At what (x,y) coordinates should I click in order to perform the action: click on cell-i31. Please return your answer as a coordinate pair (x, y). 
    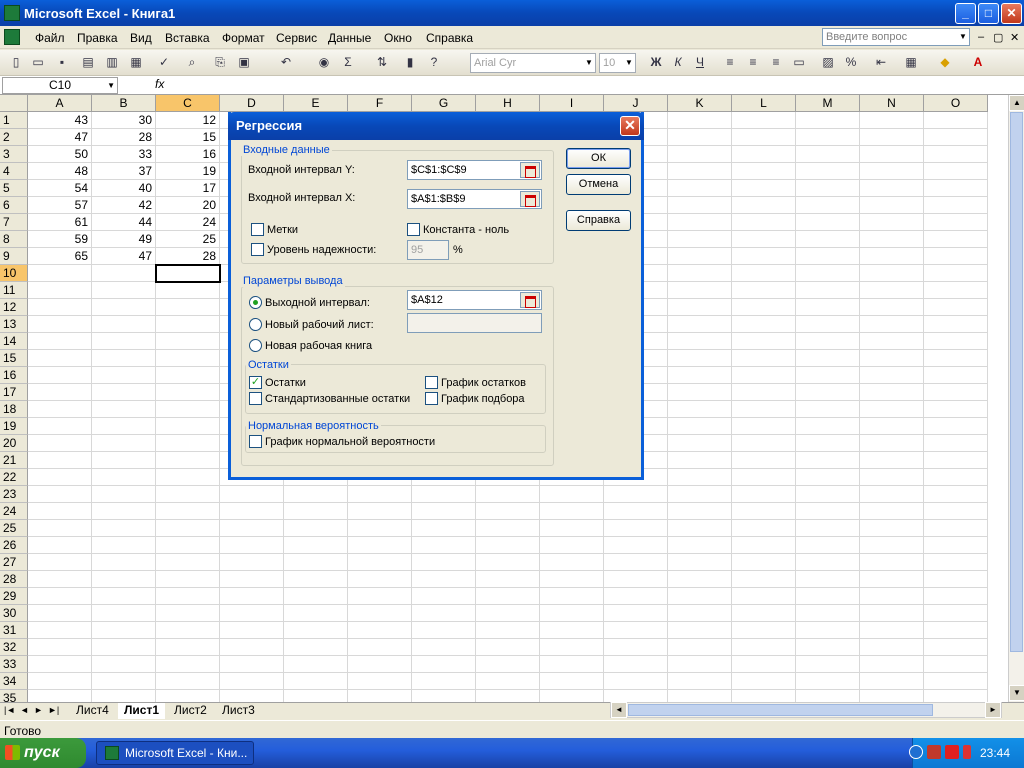
    Looking at the image, I should click on (572, 630).